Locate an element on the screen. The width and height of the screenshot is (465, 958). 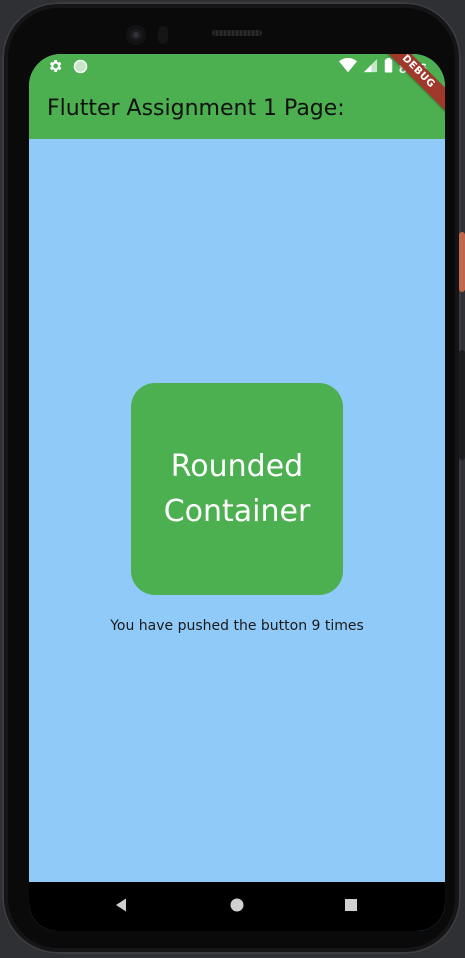
settings-icon is located at coordinates (55, 68).